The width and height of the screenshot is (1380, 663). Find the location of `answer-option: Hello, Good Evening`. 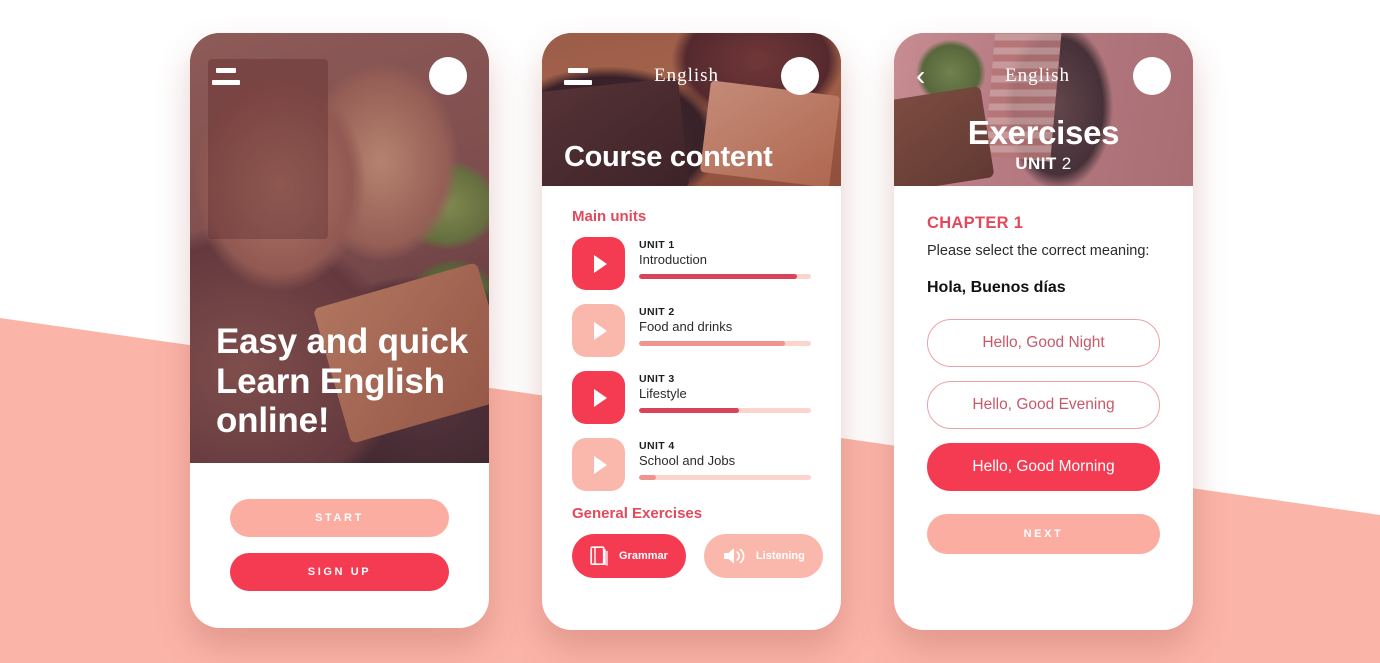

answer-option: Hello, Good Evening is located at coordinates (1043, 404).